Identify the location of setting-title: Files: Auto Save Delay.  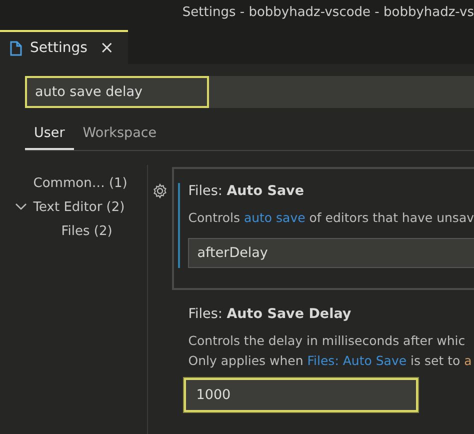
(270, 314).